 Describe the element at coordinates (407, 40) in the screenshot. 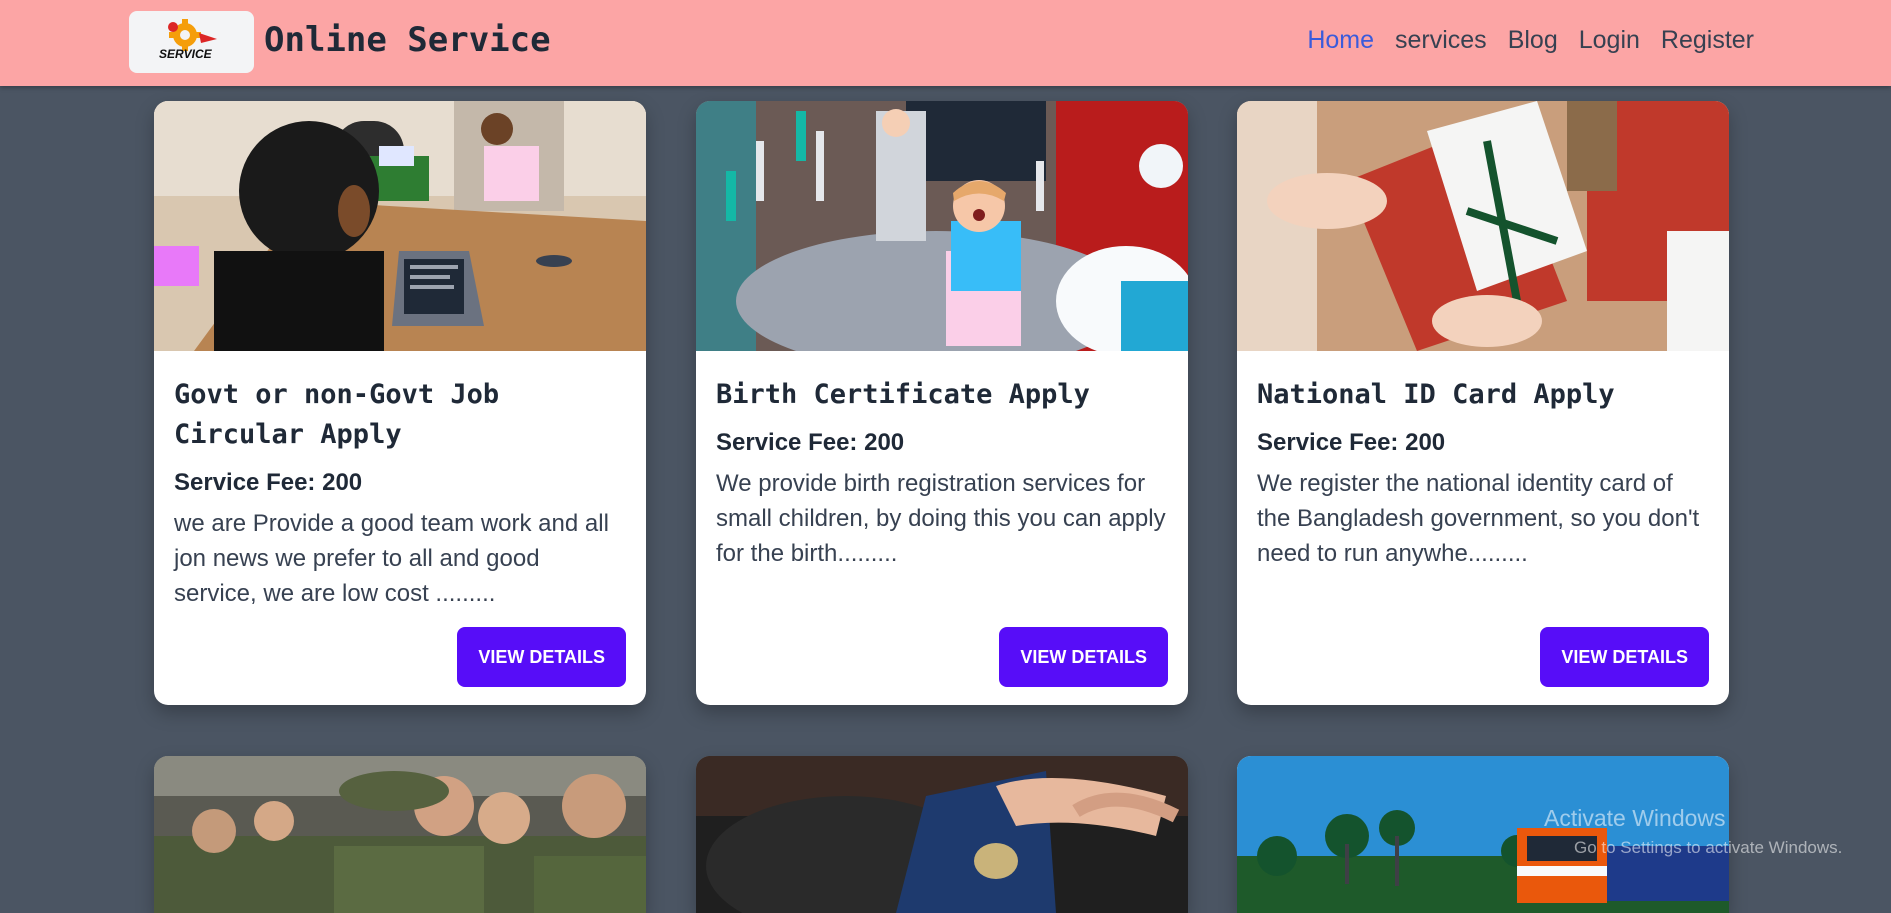

I see `site-title: Online Service` at that location.